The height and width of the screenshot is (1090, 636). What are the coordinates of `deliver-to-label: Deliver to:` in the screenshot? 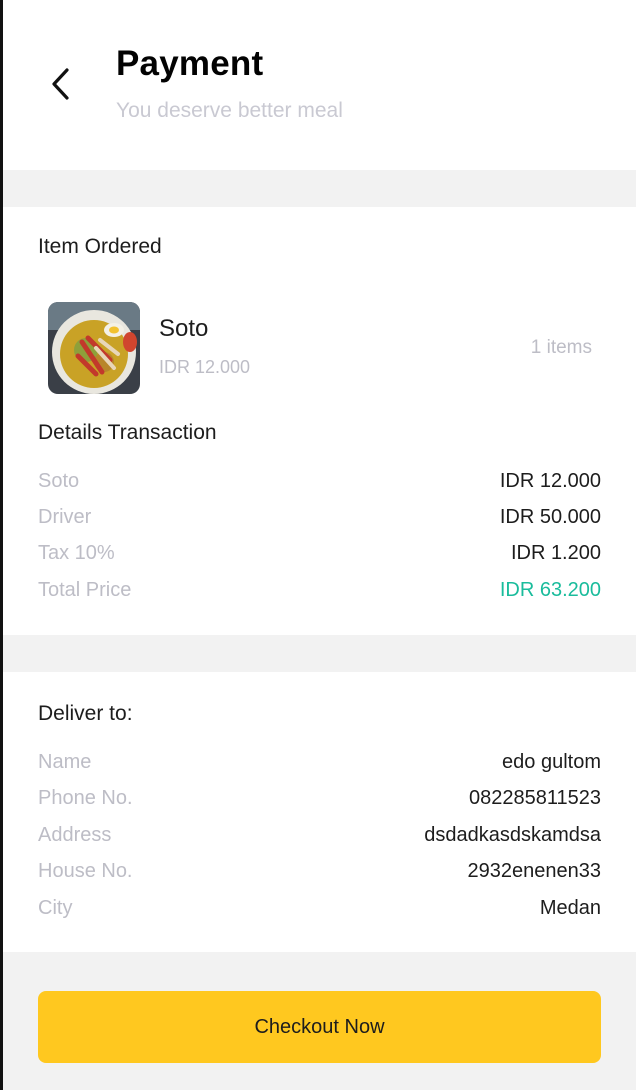 It's located at (85, 713).